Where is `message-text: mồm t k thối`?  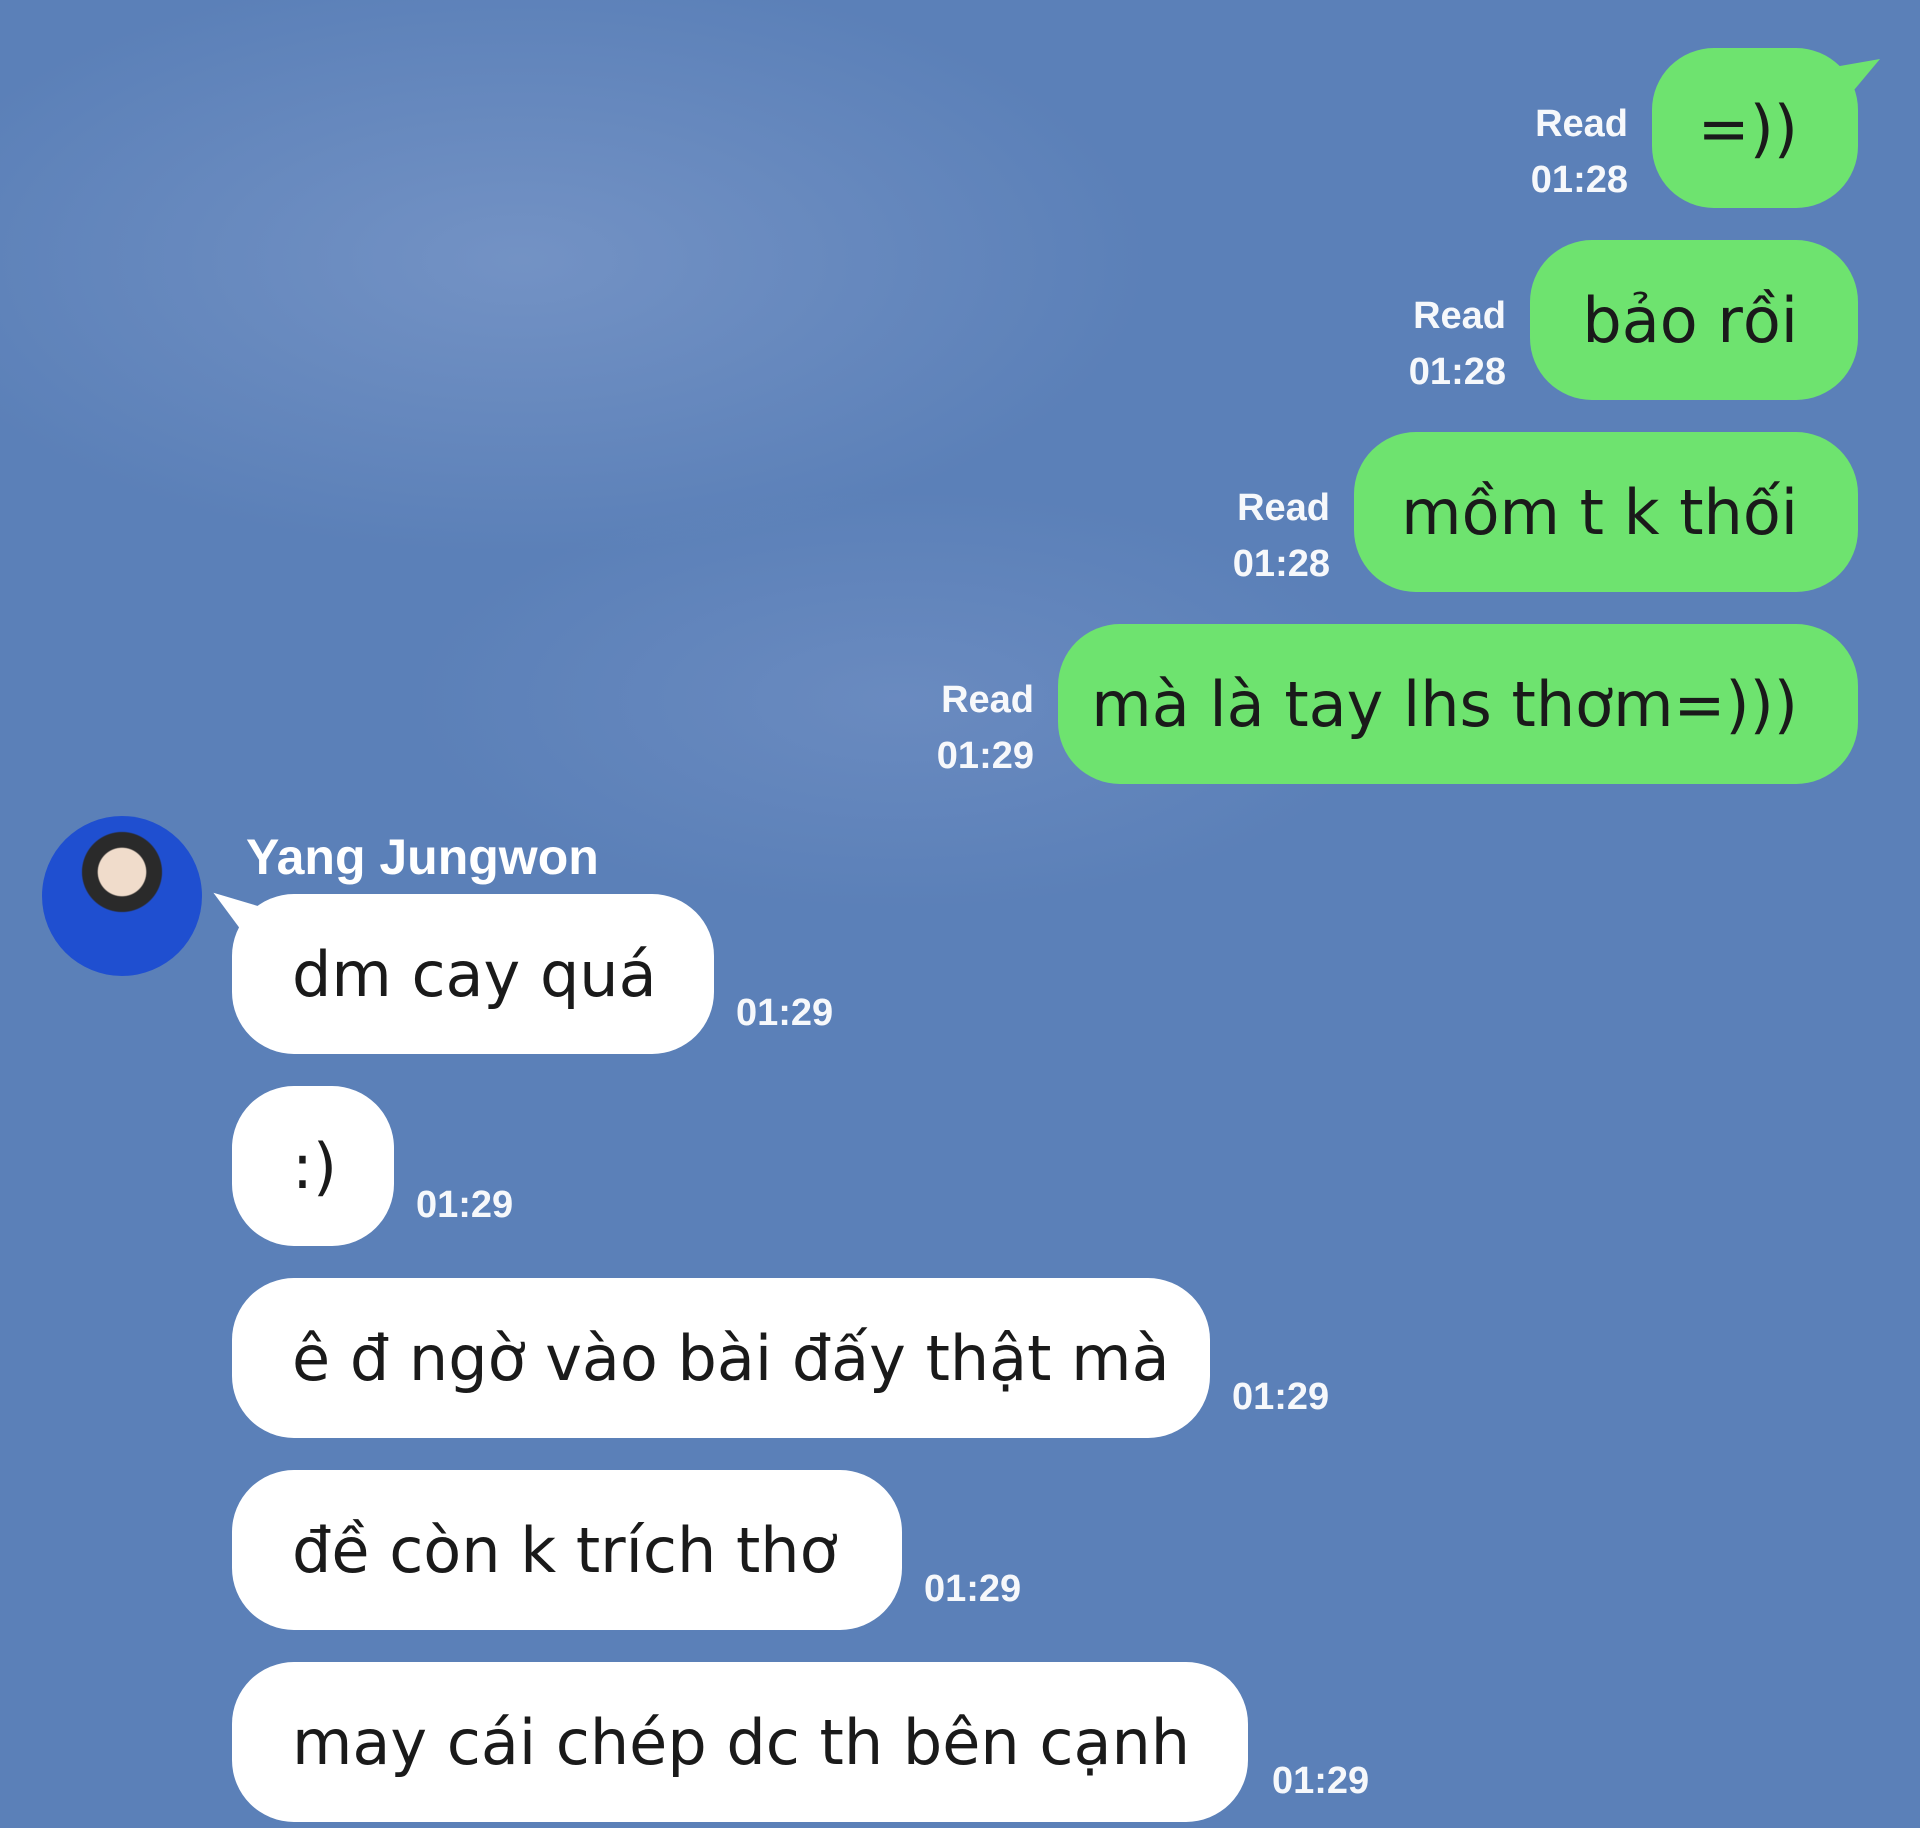
message-text: mồm t k thối is located at coordinates (1599, 512).